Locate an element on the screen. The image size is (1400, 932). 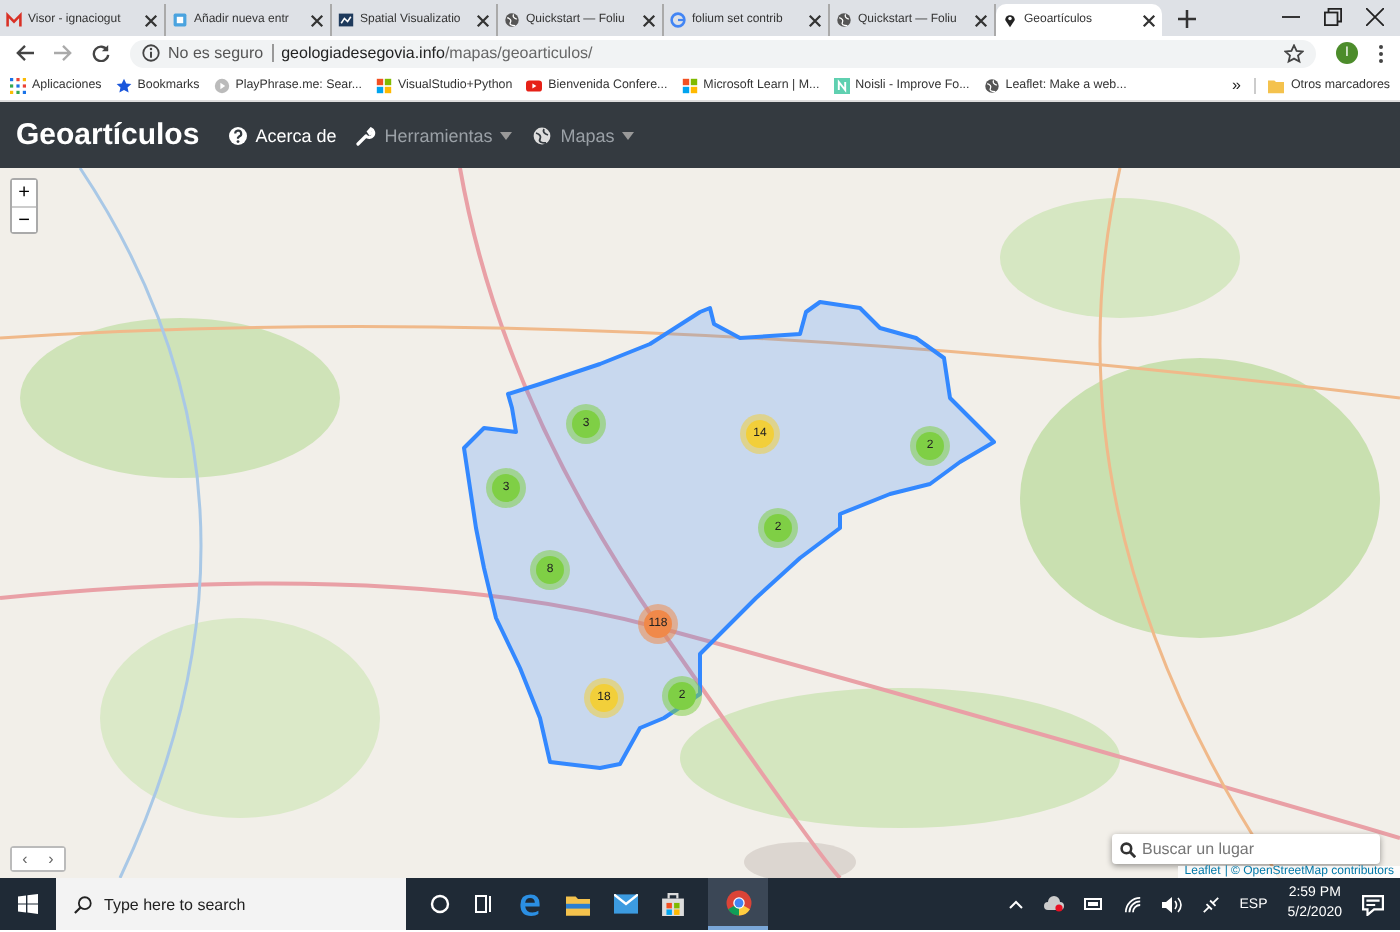
gmail-m-icon is located at coordinates (14, 20).